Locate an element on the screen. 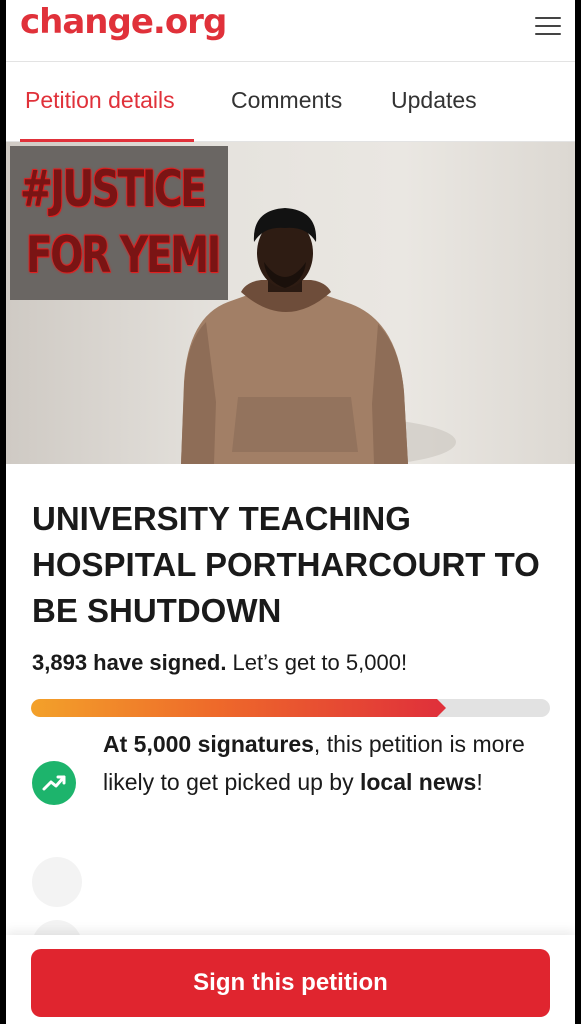  signature-count: 3,893 have signed. Let’s get to 5,000! is located at coordinates (219, 663).